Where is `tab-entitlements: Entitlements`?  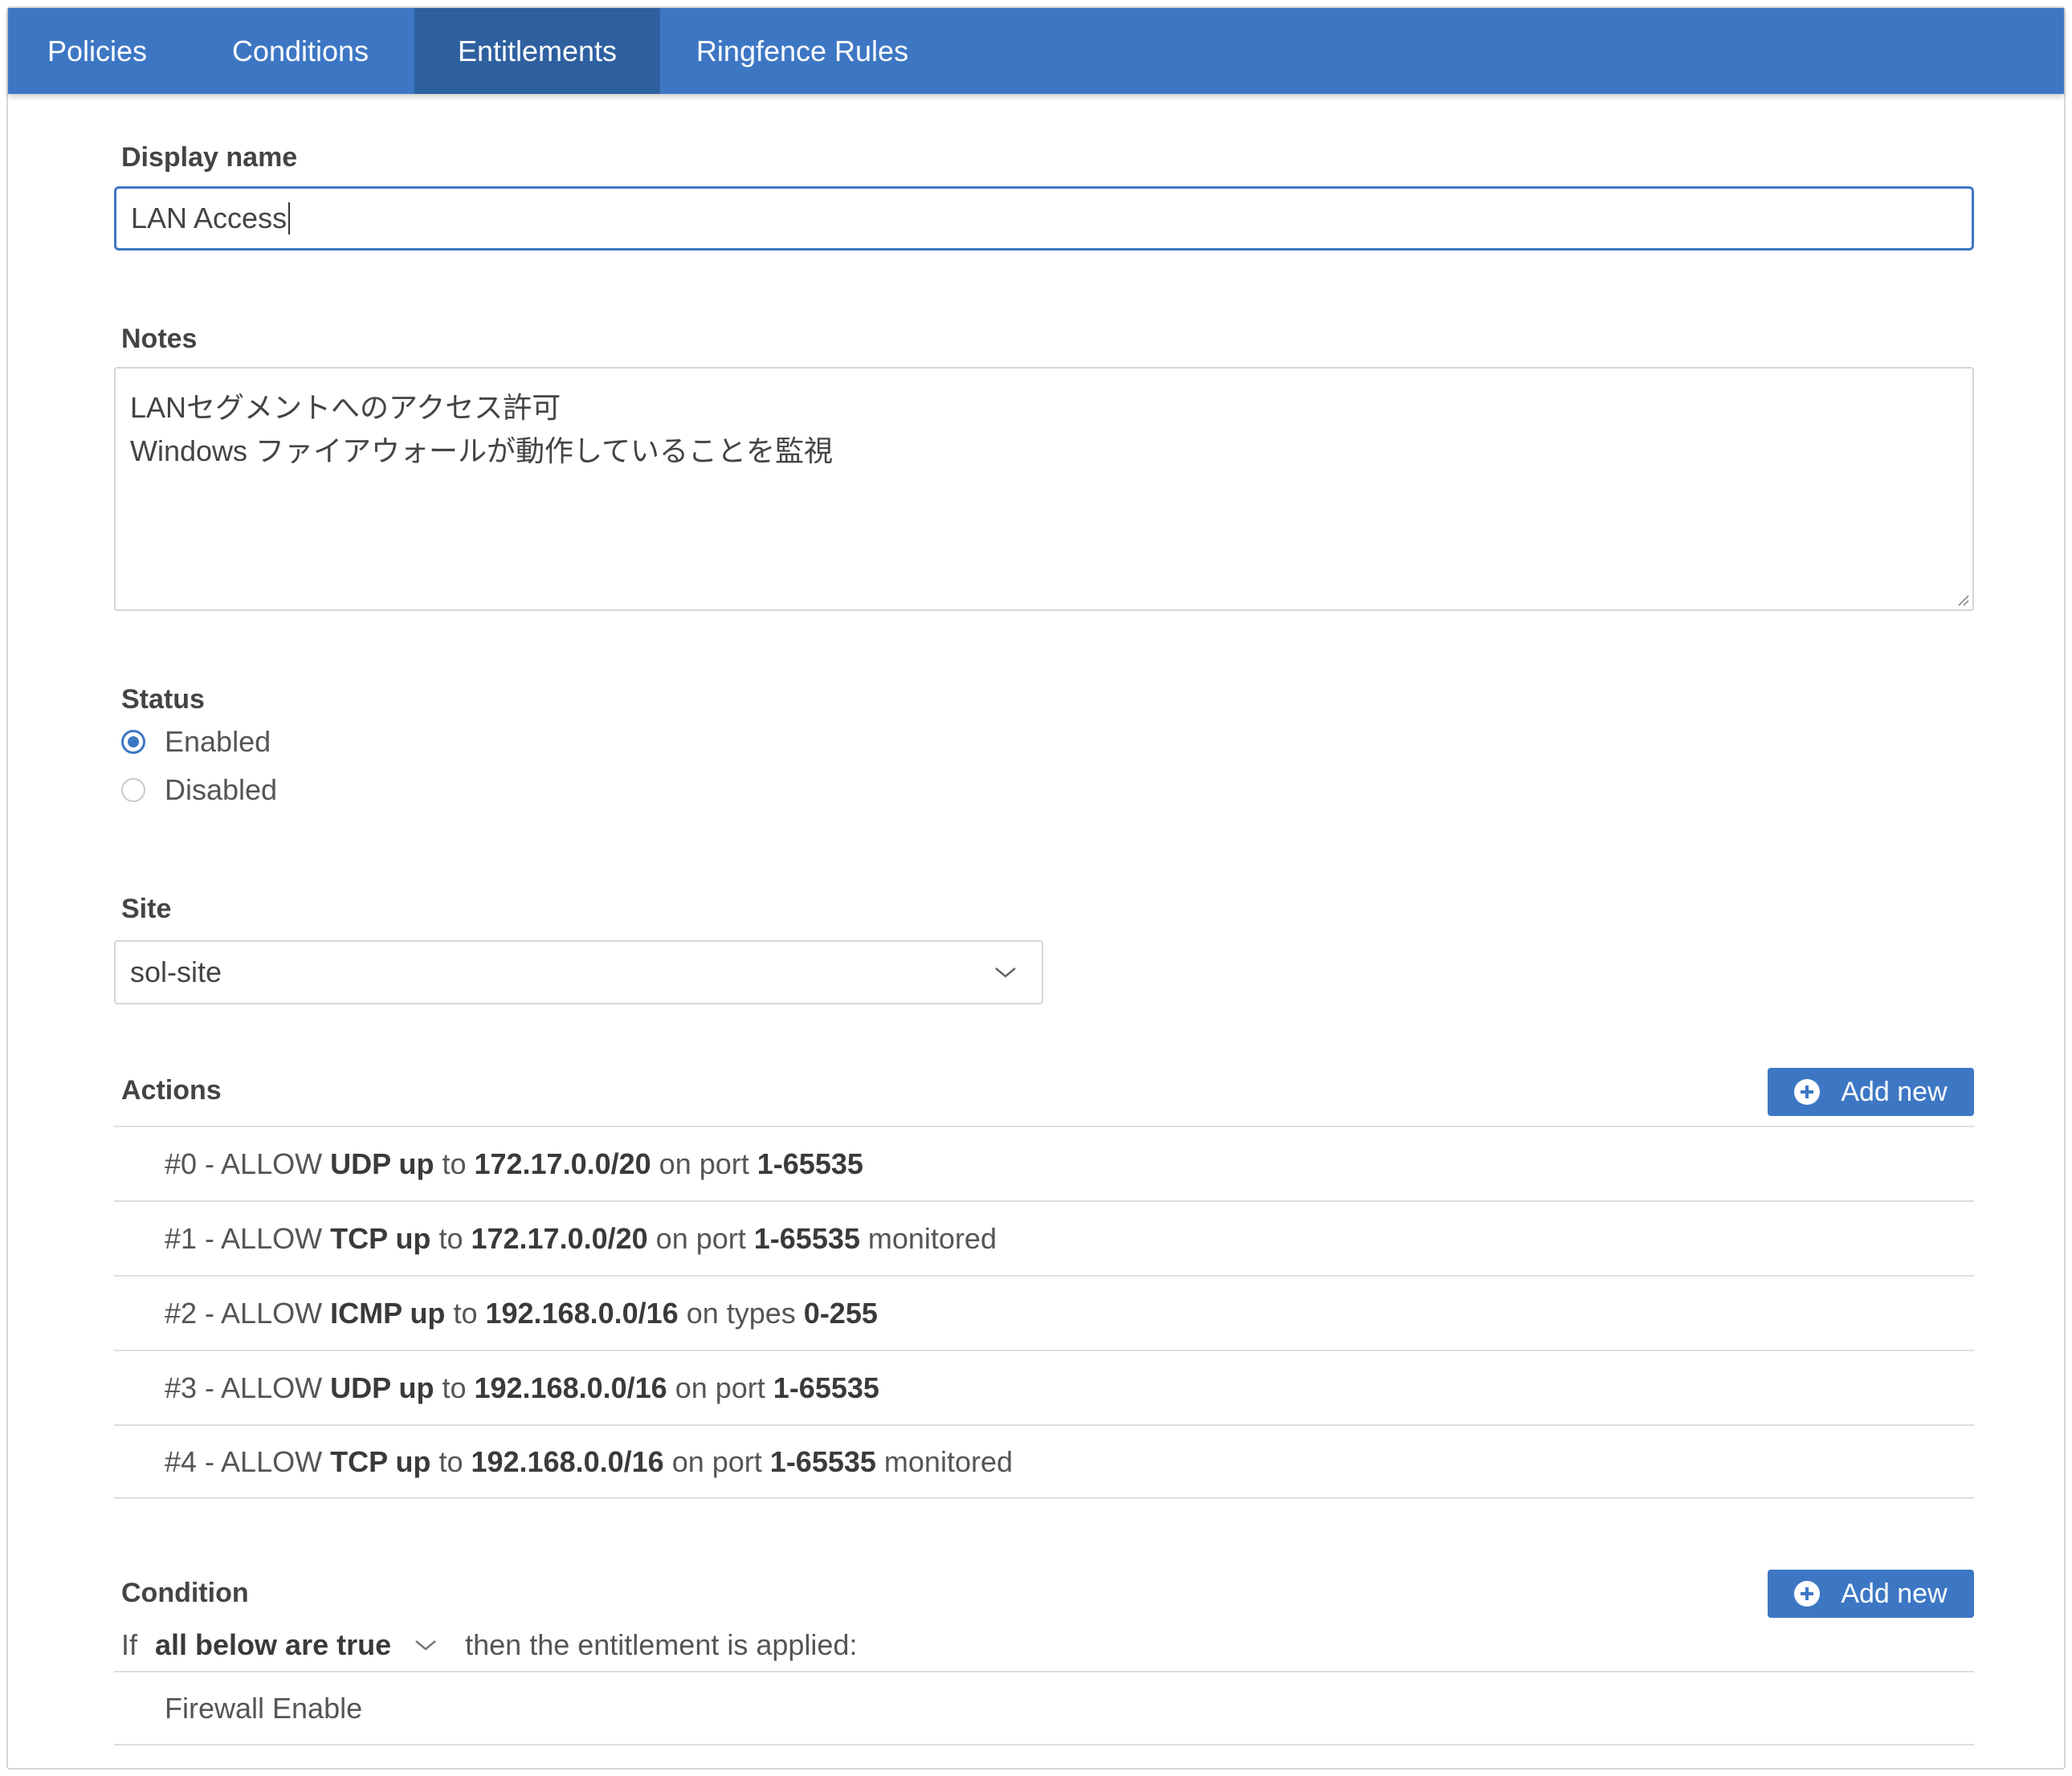
tab-entitlements: Entitlements is located at coordinates (537, 51).